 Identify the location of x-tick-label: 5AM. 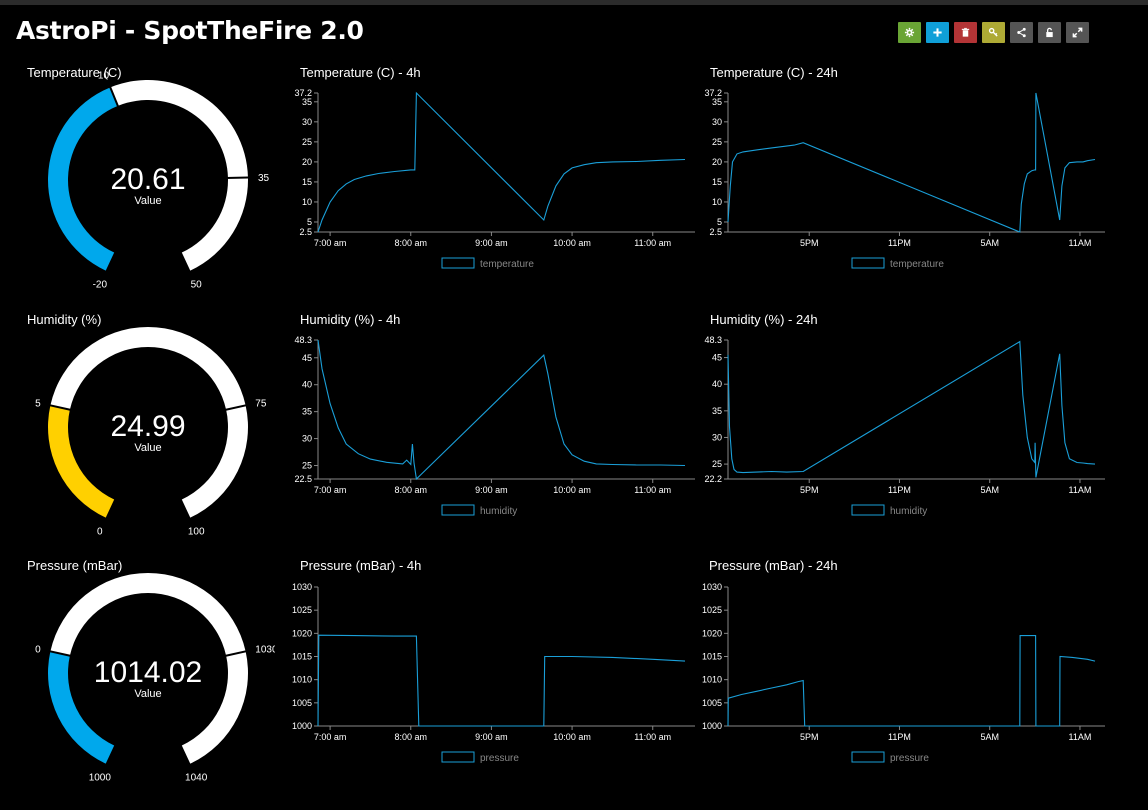
(989, 490).